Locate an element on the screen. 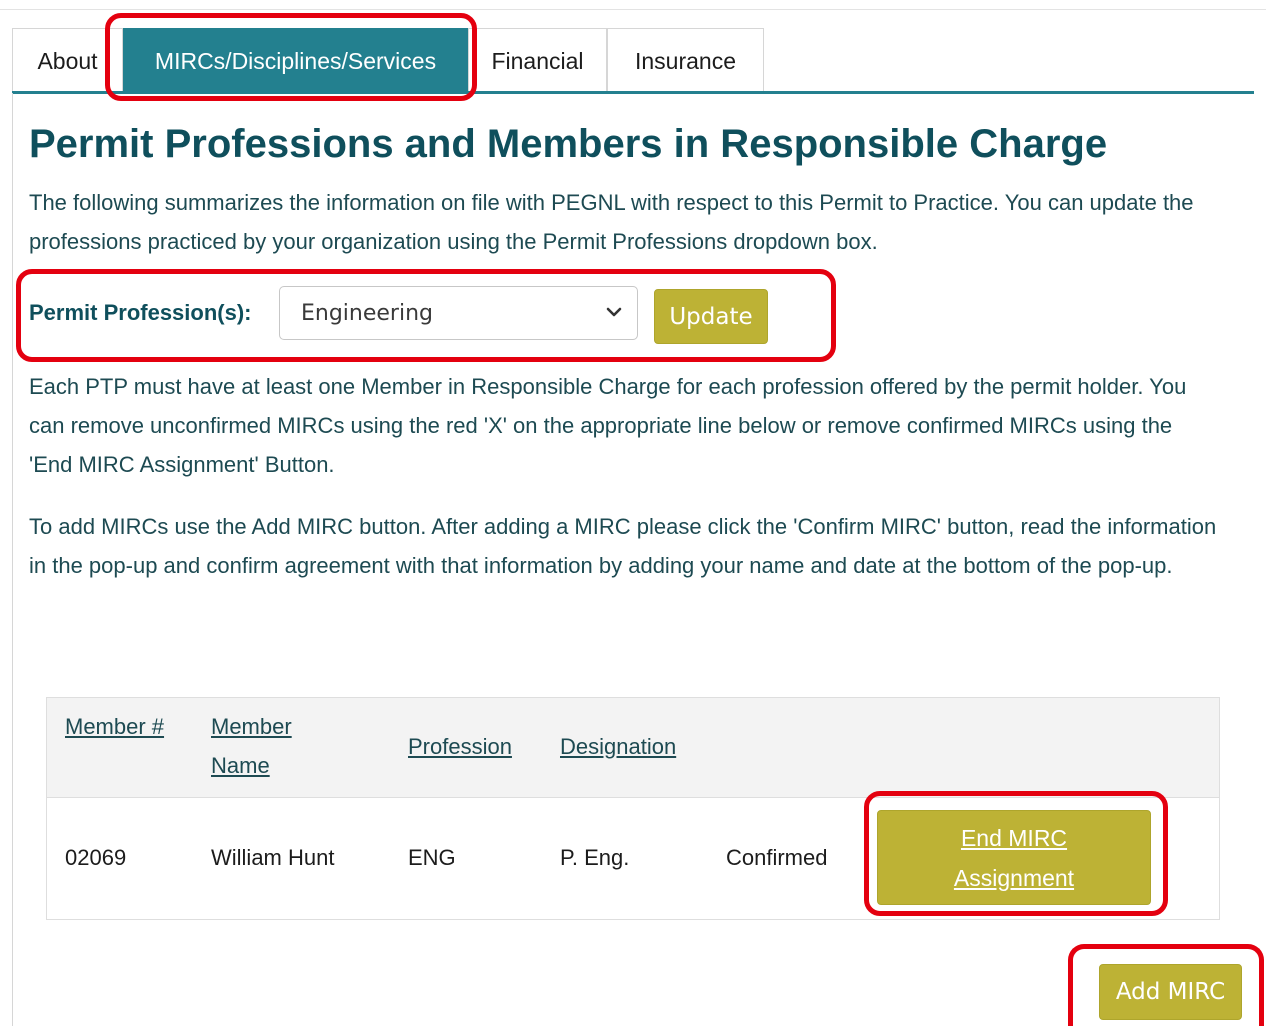 Image resolution: width=1266 pixels, height=1026 pixels. column-header-designation: Designation is located at coordinates (618, 746).